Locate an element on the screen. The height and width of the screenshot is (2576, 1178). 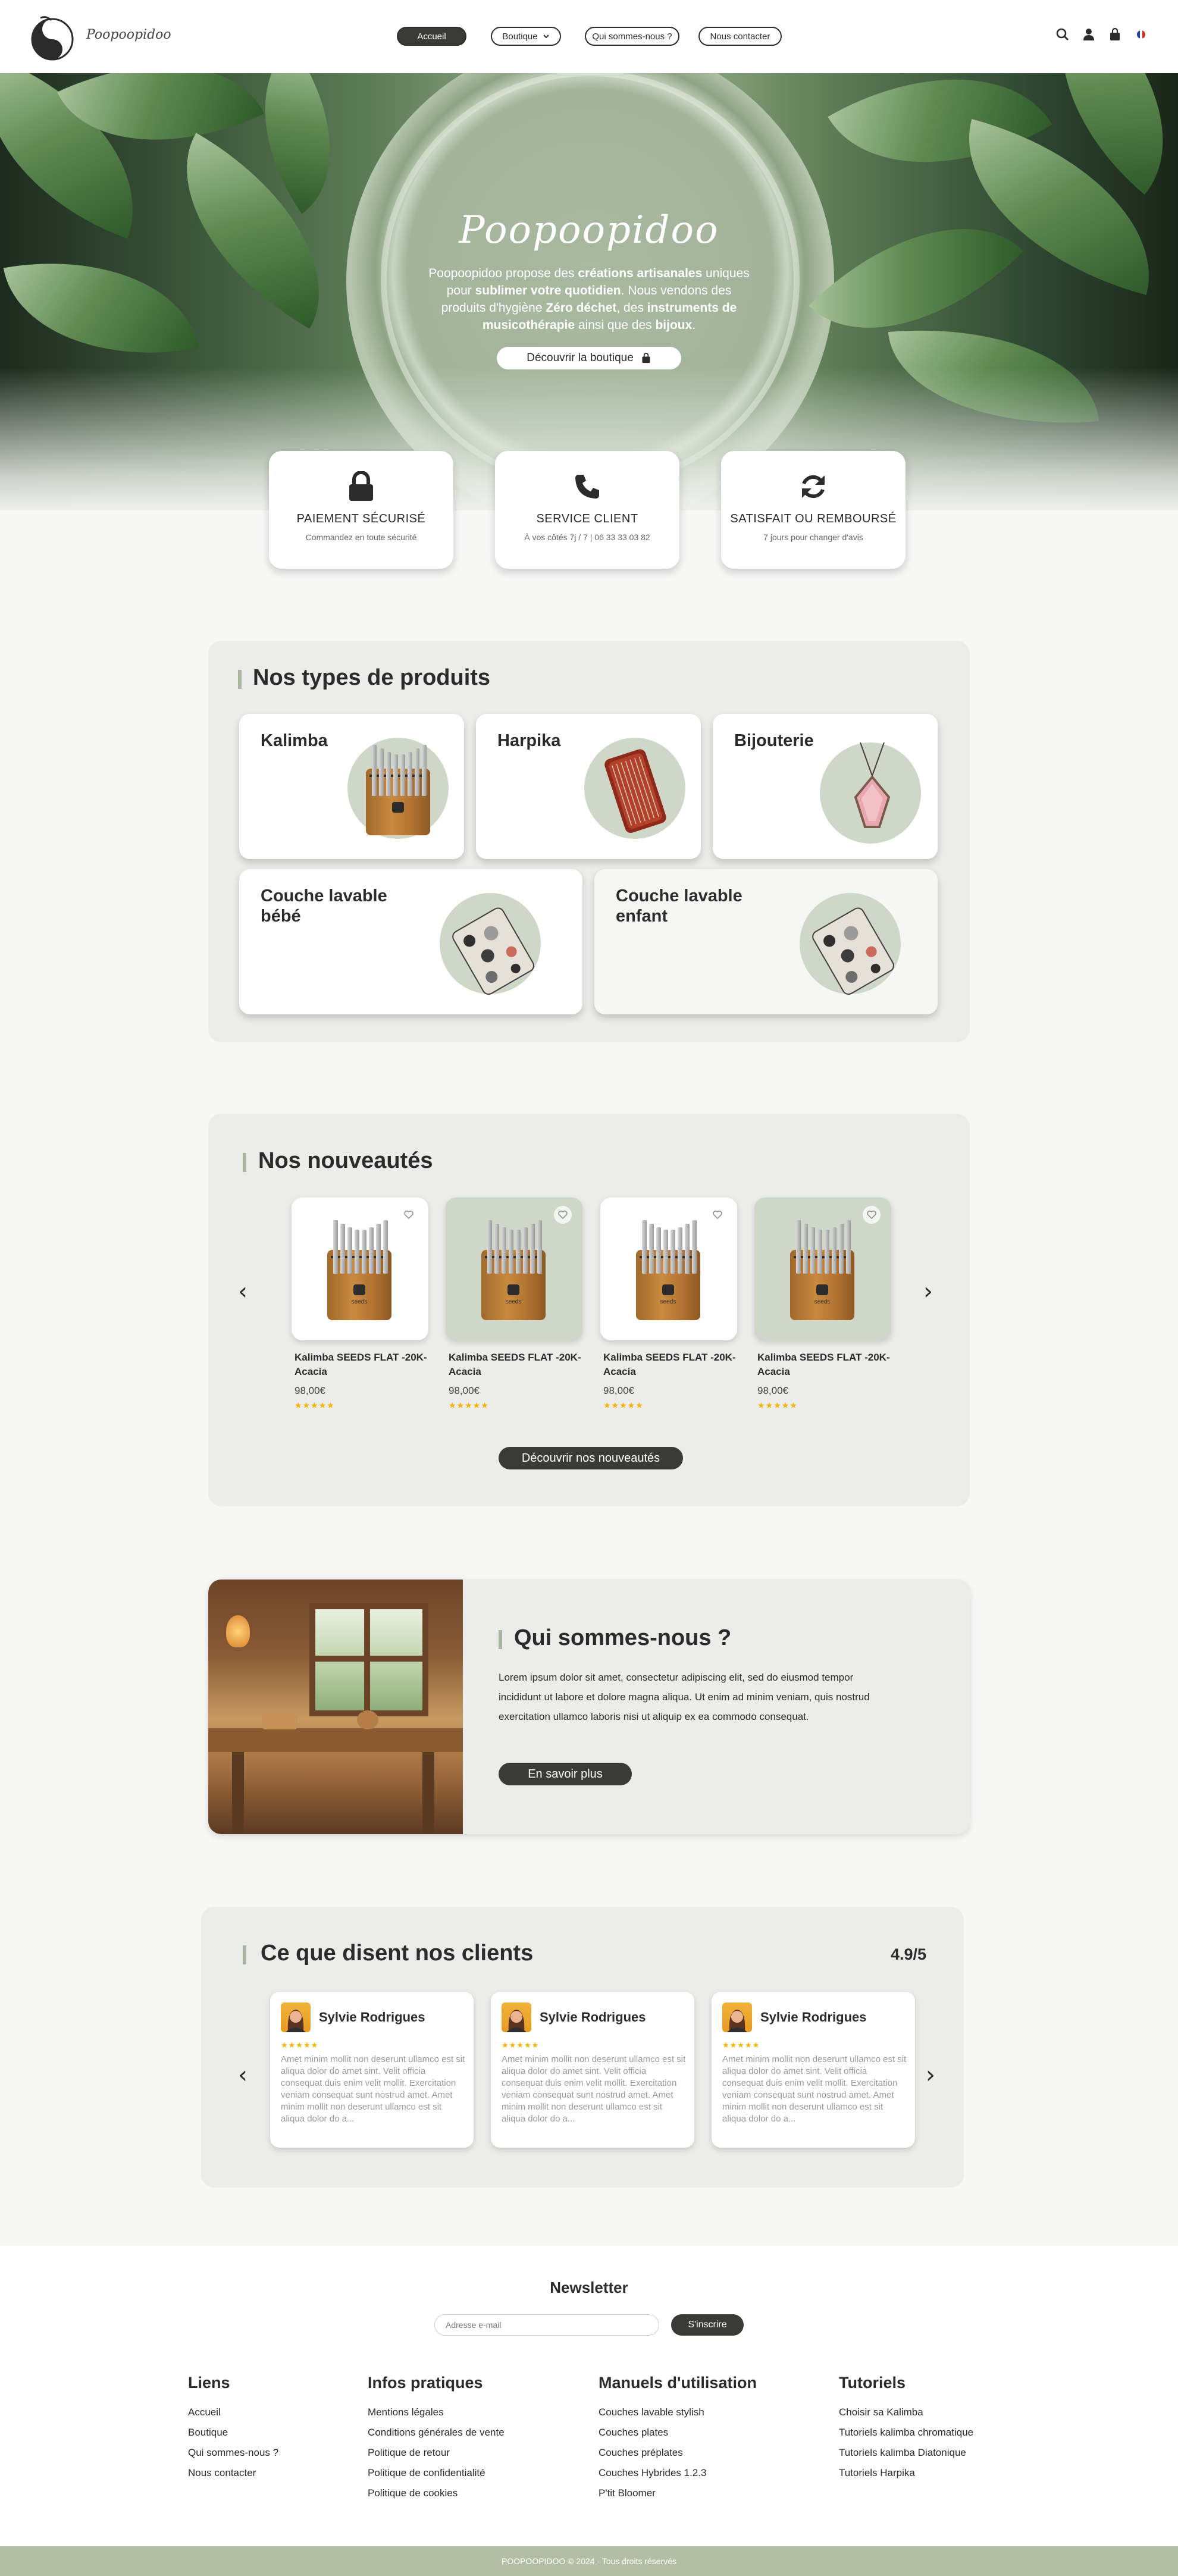
product-type-couche-enfant: Couche lavable enfant is located at coordinates (766, 942).